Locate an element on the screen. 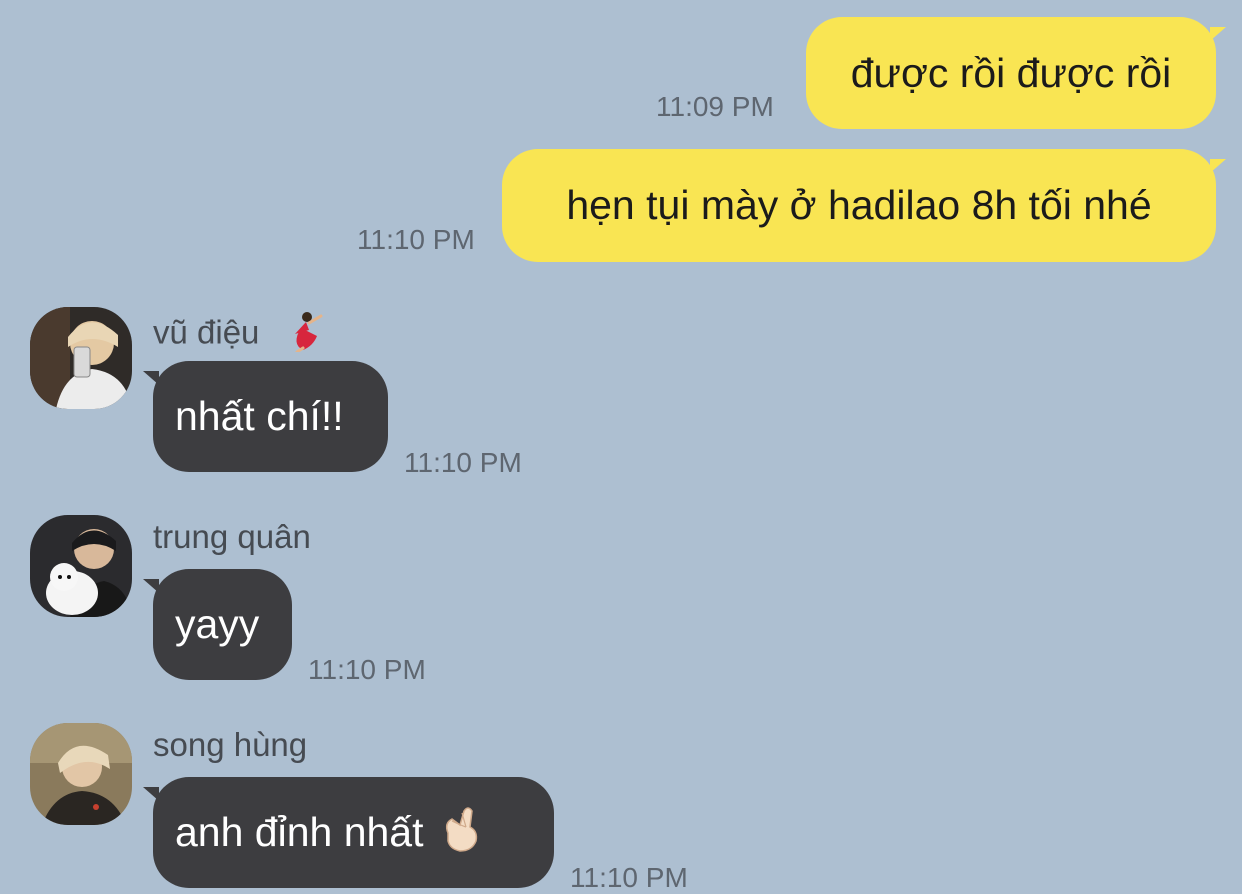 This screenshot has height=894, width=1242. message-bubble-incoming: nhất chí!! is located at coordinates (265, 416).